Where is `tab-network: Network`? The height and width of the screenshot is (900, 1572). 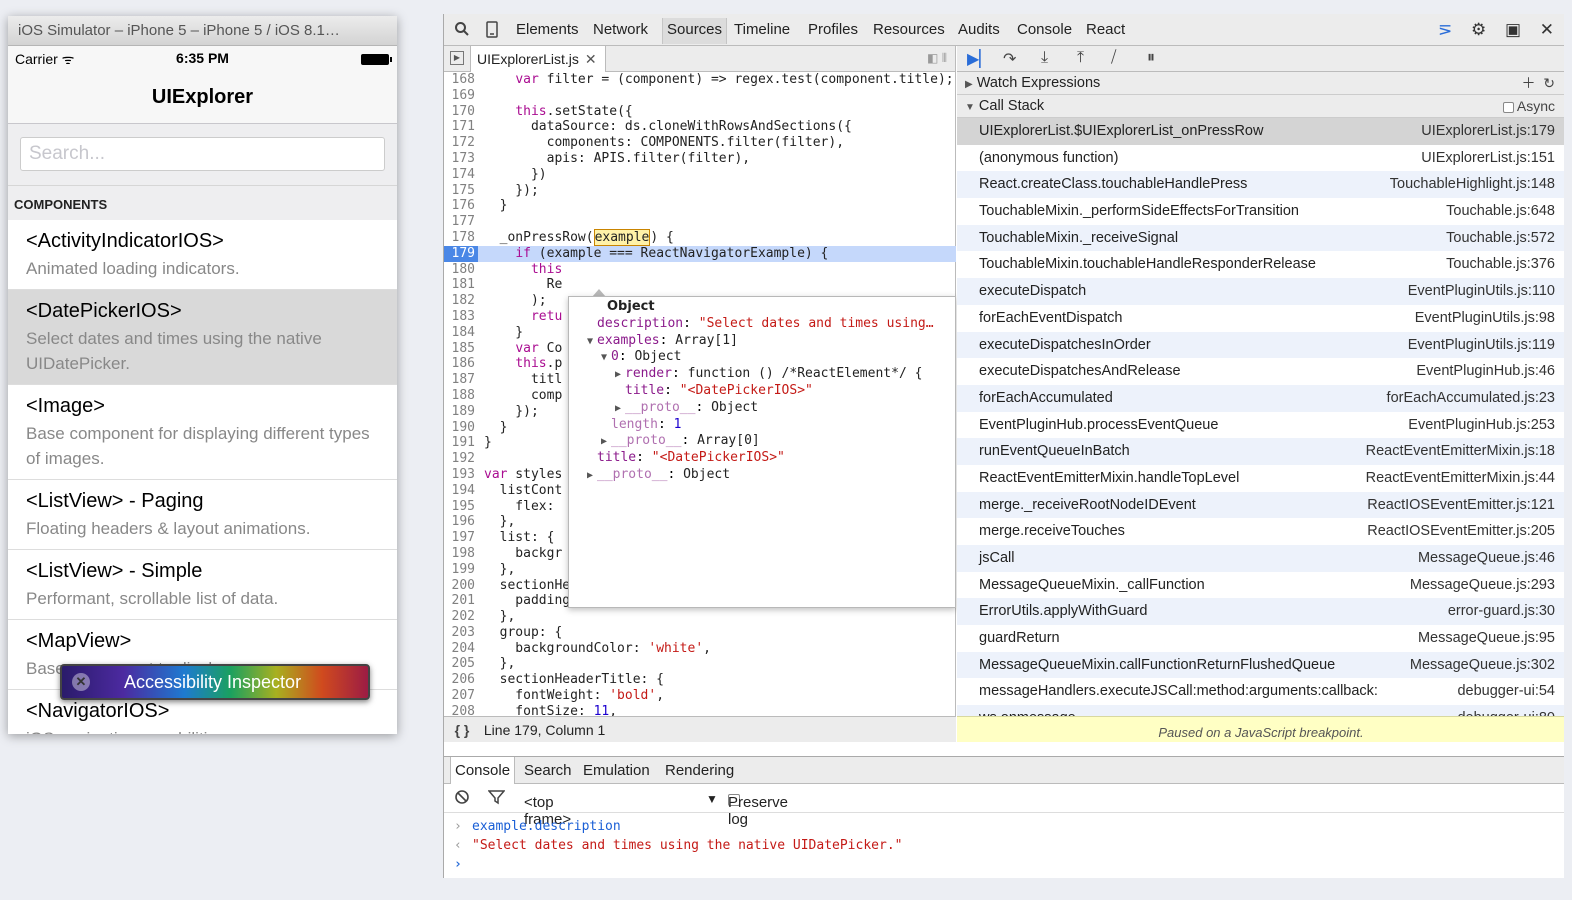 tab-network: Network is located at coordinates (620, 29).